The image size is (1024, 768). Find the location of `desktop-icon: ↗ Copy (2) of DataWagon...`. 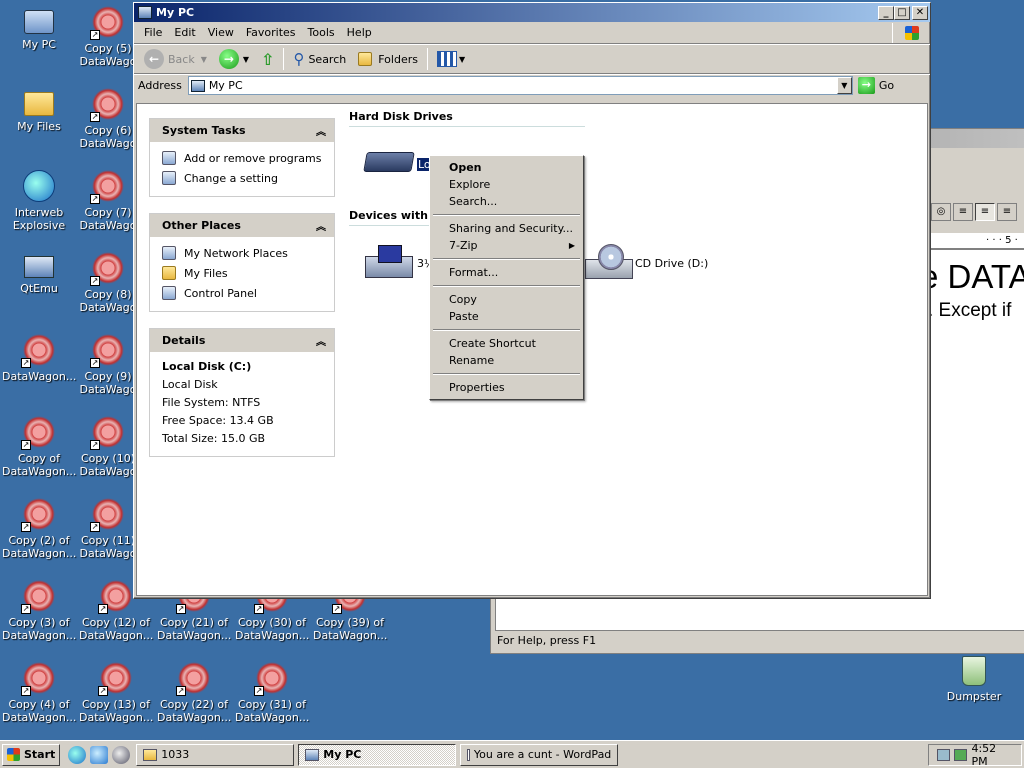

desktop-icon: ↗ Copy (2) of DataWagon... is located at coordinates (39, 534).